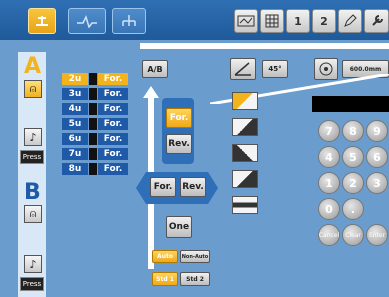  What do you see at coordinates (33, 214) in the screenshot?
I see `person-b-icon: ⍝` at bounding box center [33, 214].